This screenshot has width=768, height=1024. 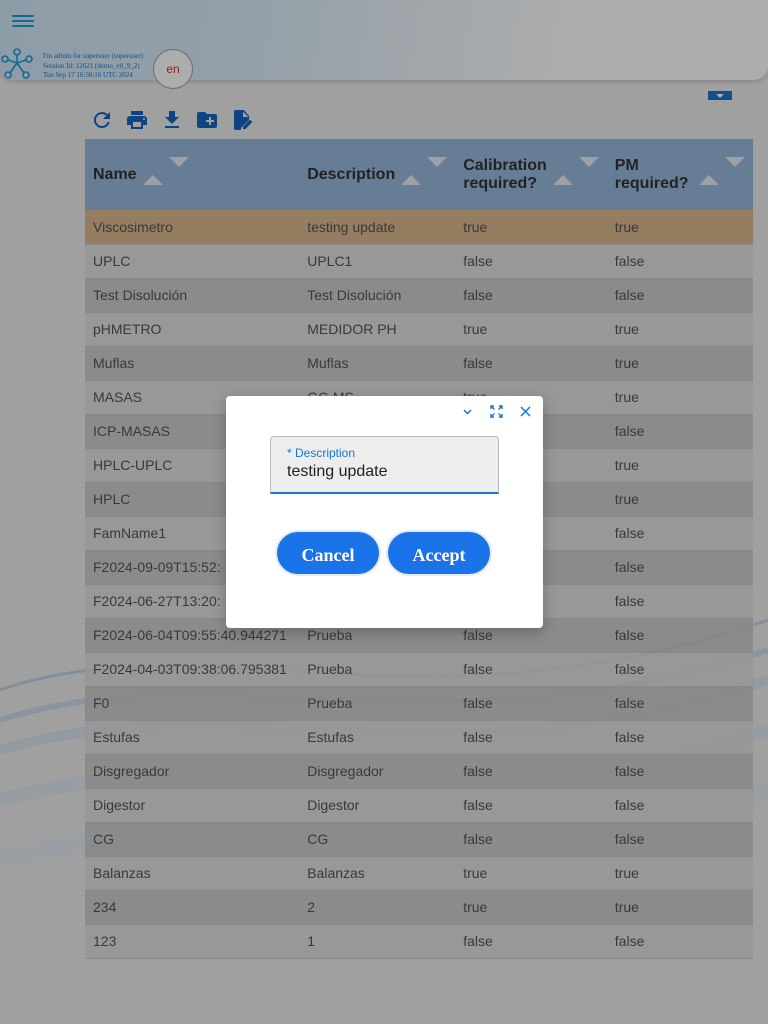 What do you see at coordinates (321, 453) in the screenshot?
I see `description-label: * Description` at bounding box center [321, 453].